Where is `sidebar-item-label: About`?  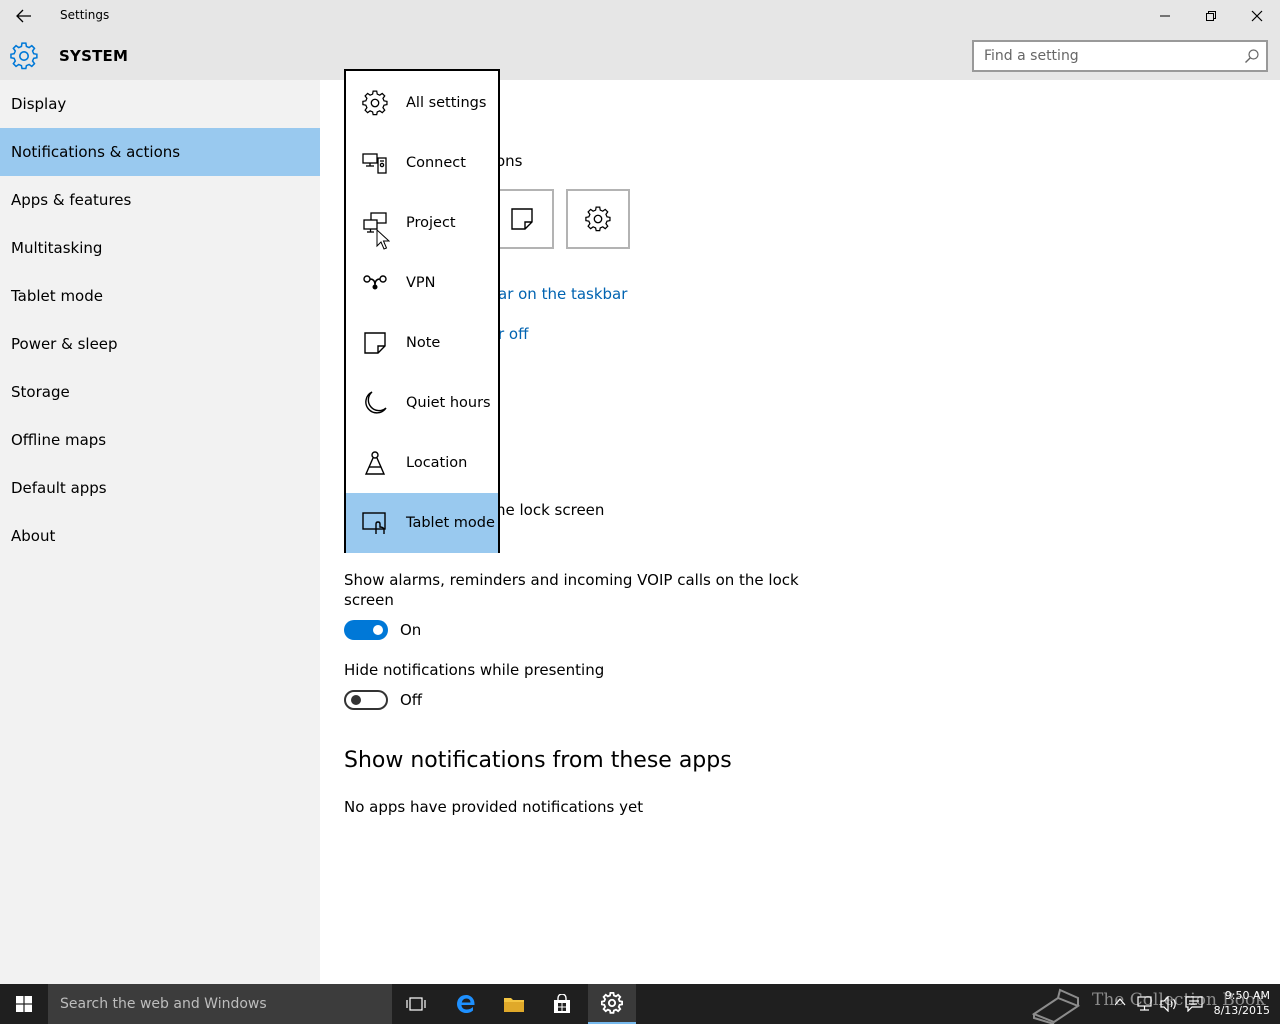 sidebar-item-label: About is located at coordinates (33, 536).